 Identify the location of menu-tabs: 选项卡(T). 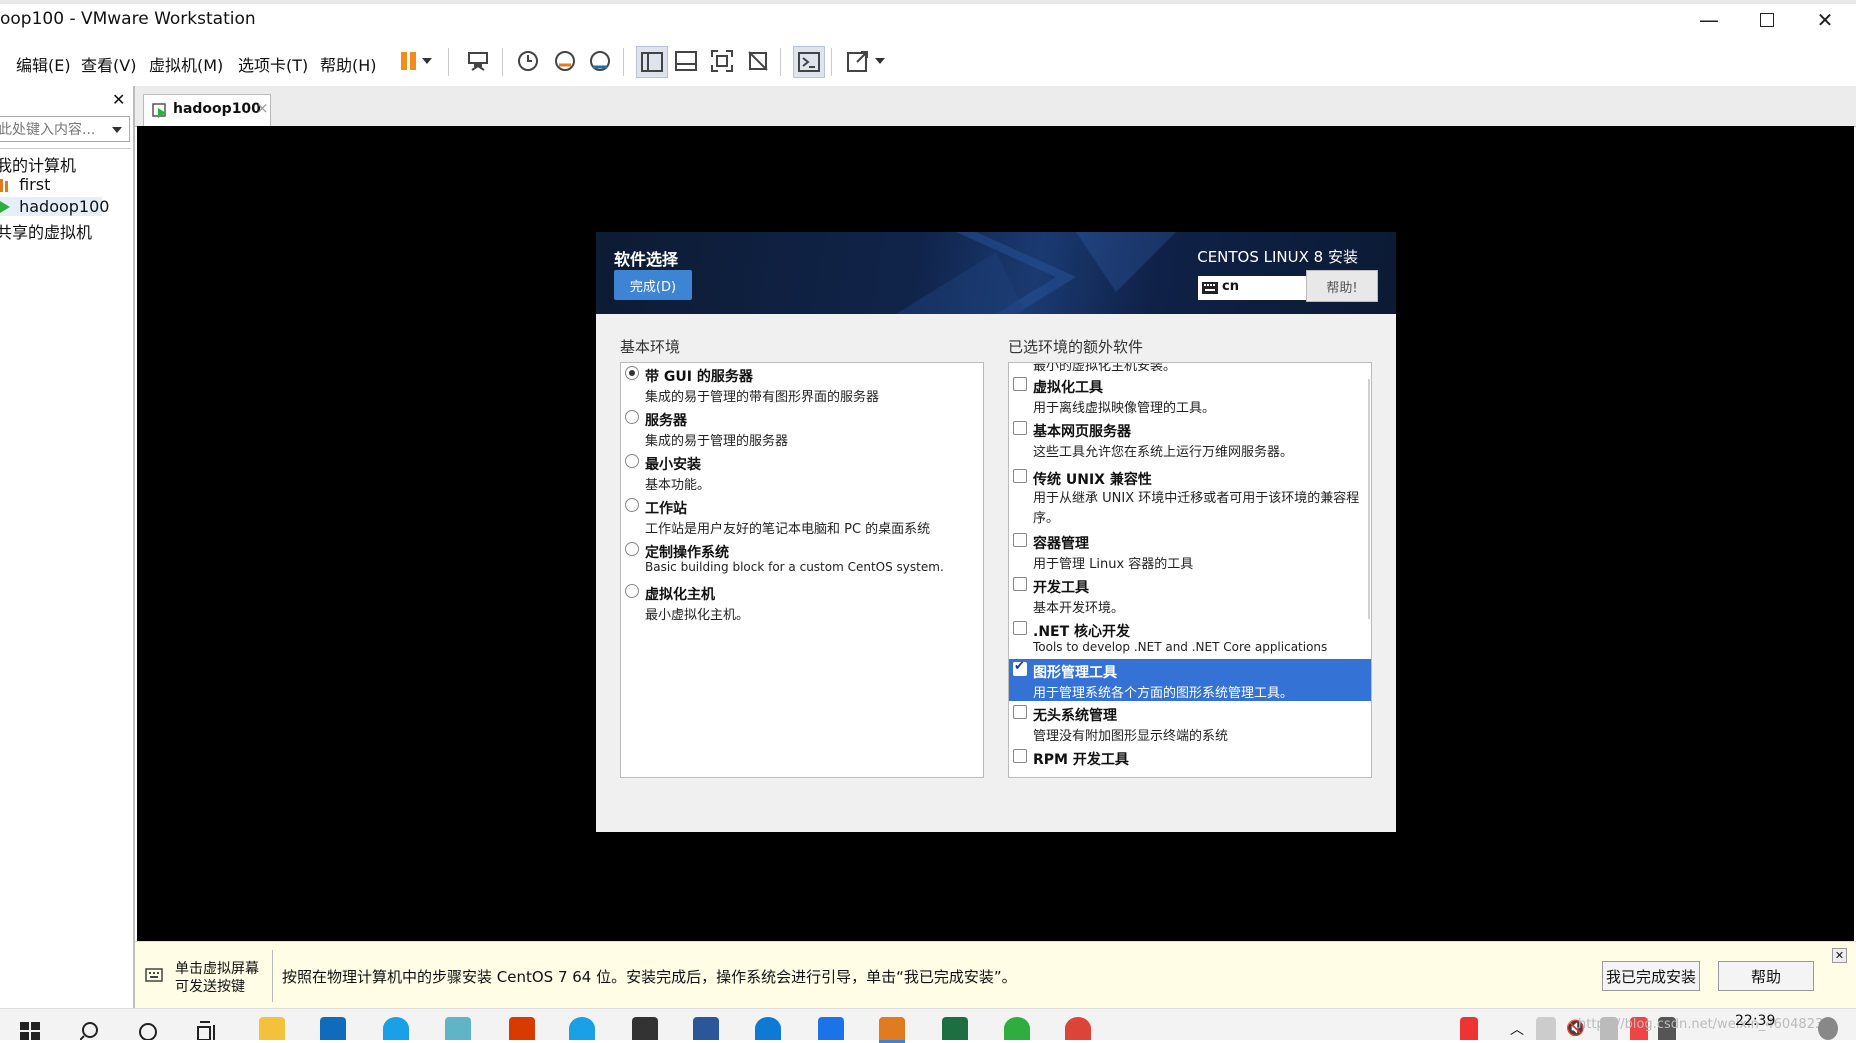
(273, 64).